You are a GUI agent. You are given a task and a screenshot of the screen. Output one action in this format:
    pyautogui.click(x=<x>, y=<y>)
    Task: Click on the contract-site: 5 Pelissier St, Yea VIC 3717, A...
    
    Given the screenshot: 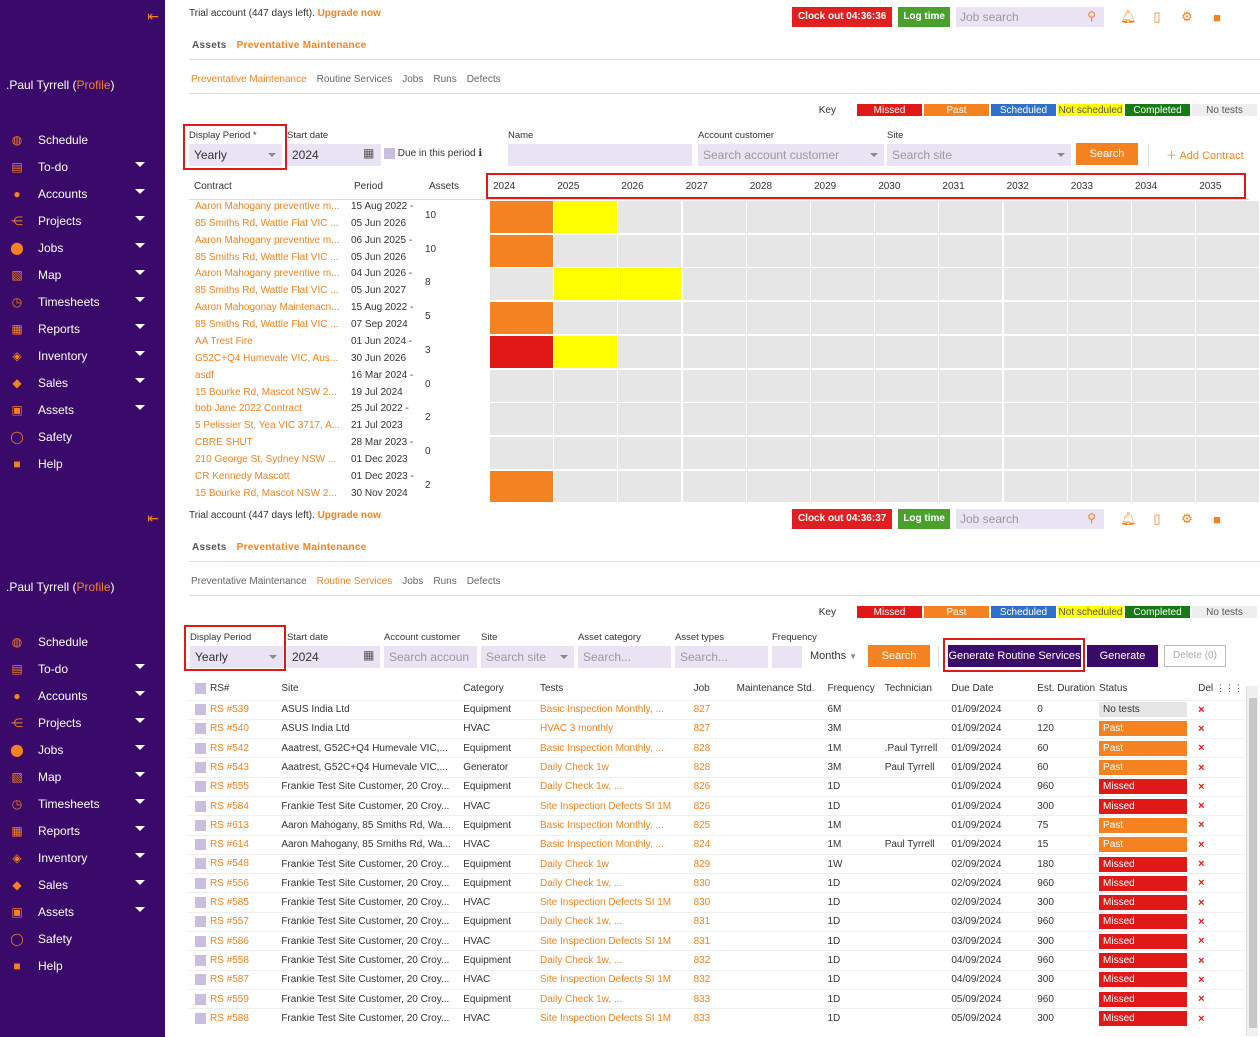 What is the action you would take?
    pyautogui.click(x=267, y=425)
    